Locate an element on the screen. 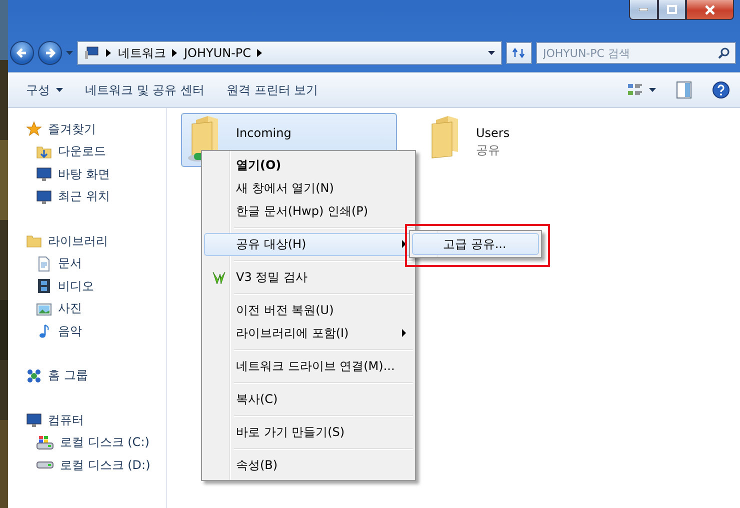 The width and height of the screenshot is (740, 508). menu-item: 새 창에서 열기(N) is located at coordinates (308, 188).